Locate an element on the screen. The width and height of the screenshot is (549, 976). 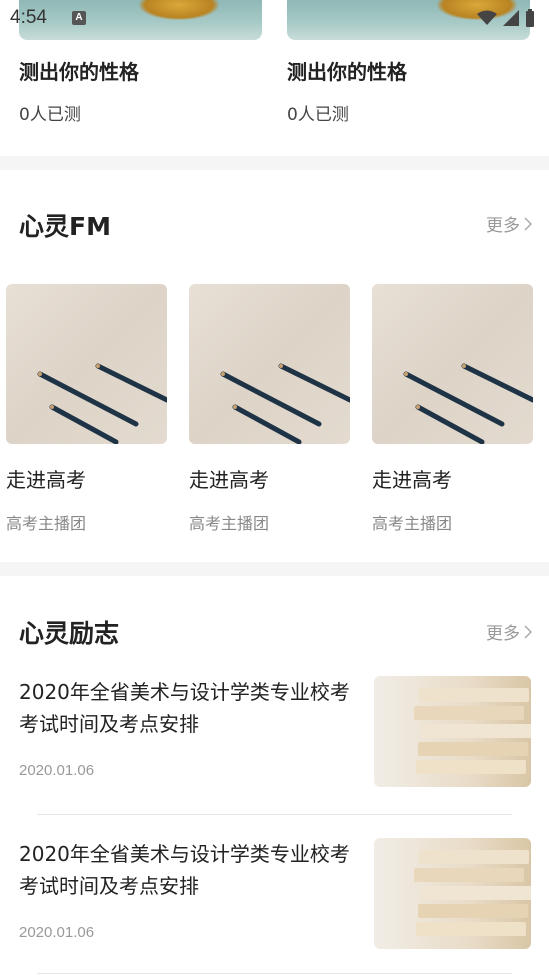
signal-icon is located at coordinates (511, 18).